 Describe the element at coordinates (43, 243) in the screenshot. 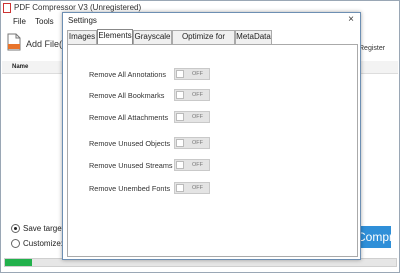

I see `customize-label: Customize:` at that location.